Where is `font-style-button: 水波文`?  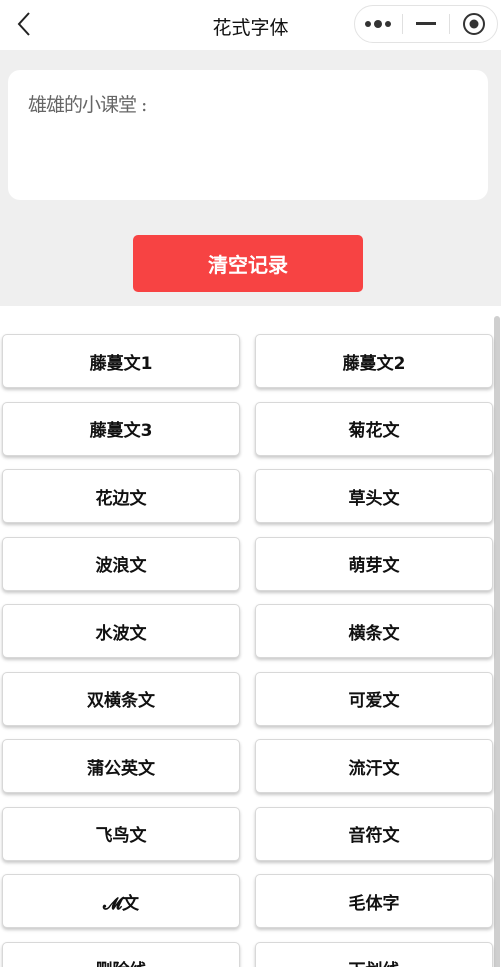
font-style-button: 水波文 is located at coordinates (121, 631).